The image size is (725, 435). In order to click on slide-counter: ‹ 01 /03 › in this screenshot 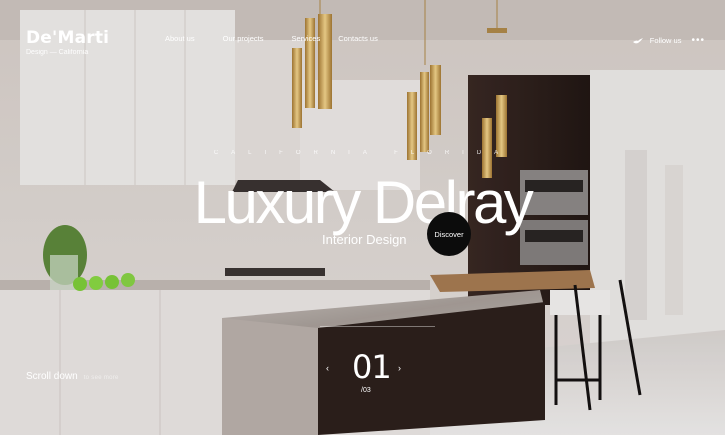, I will do `click(377, 362)`.